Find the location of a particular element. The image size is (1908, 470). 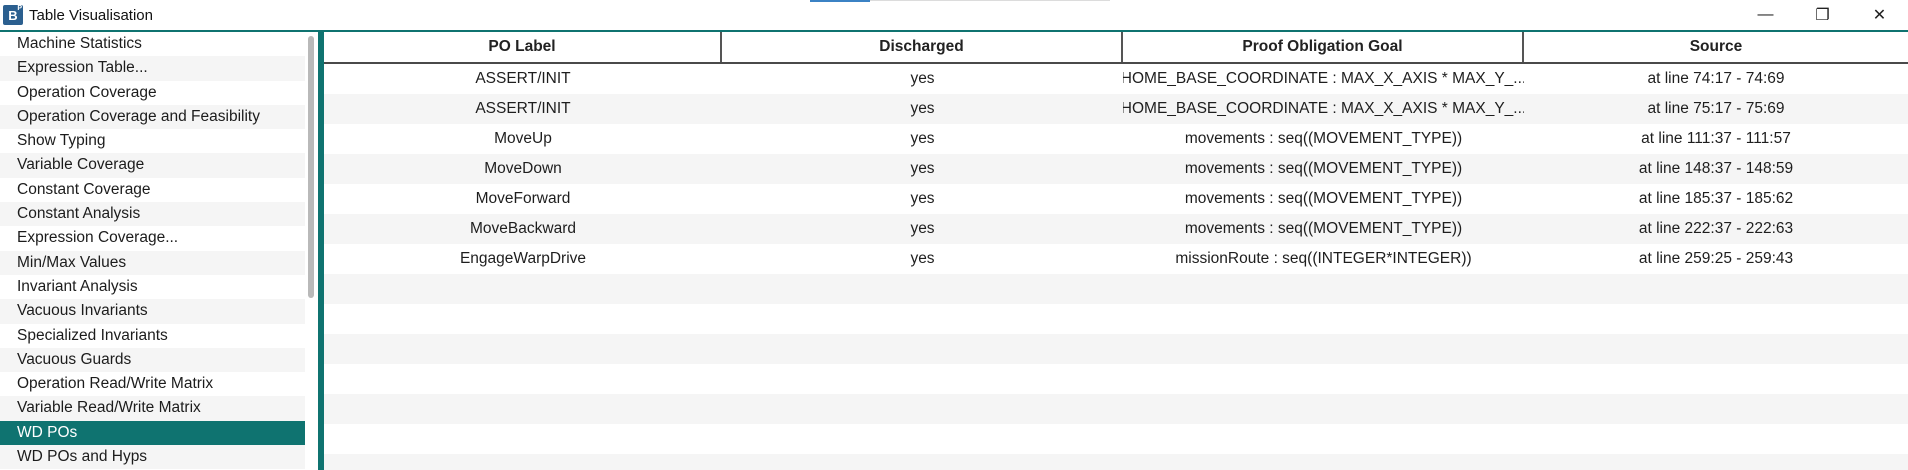

sidebar-item: Operation Coverage is located at coordinates (152, 93).